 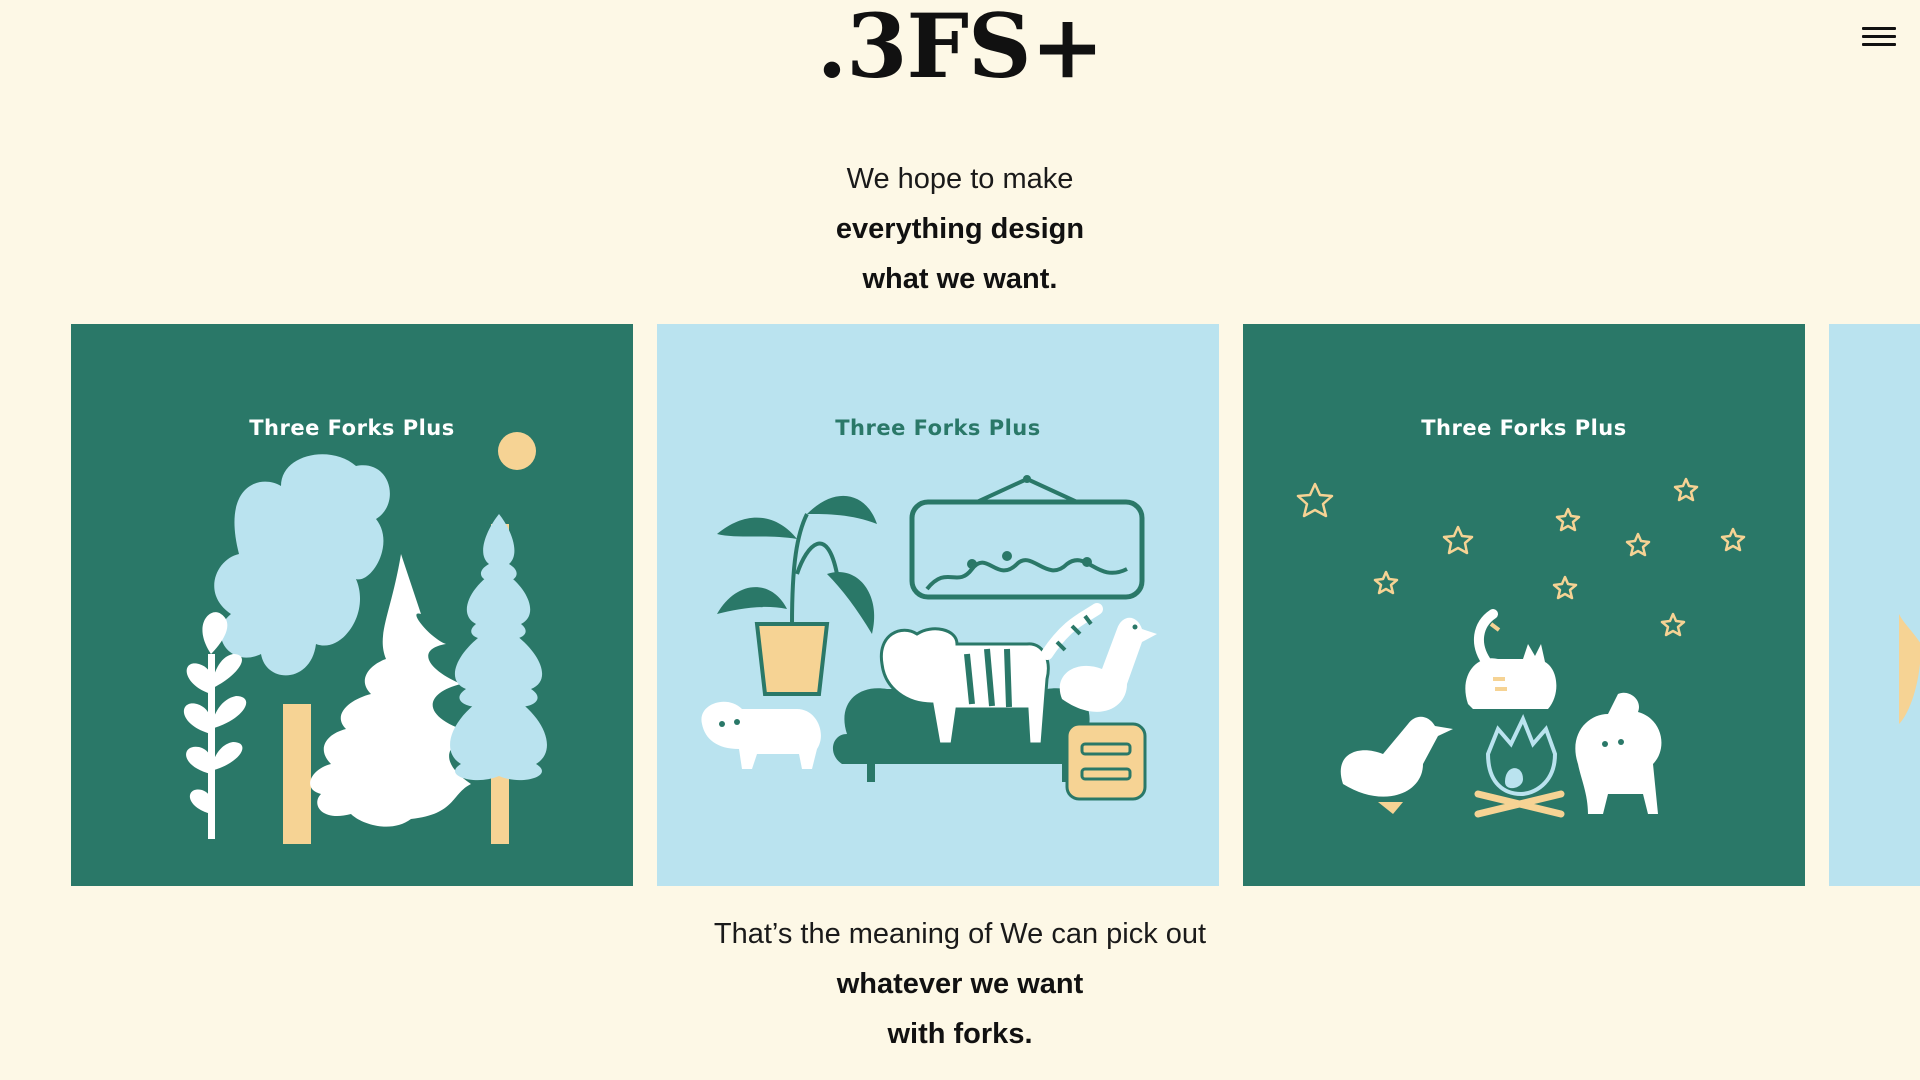 I want to click on intro-line-2: everything design, so click(x=960, y=229).